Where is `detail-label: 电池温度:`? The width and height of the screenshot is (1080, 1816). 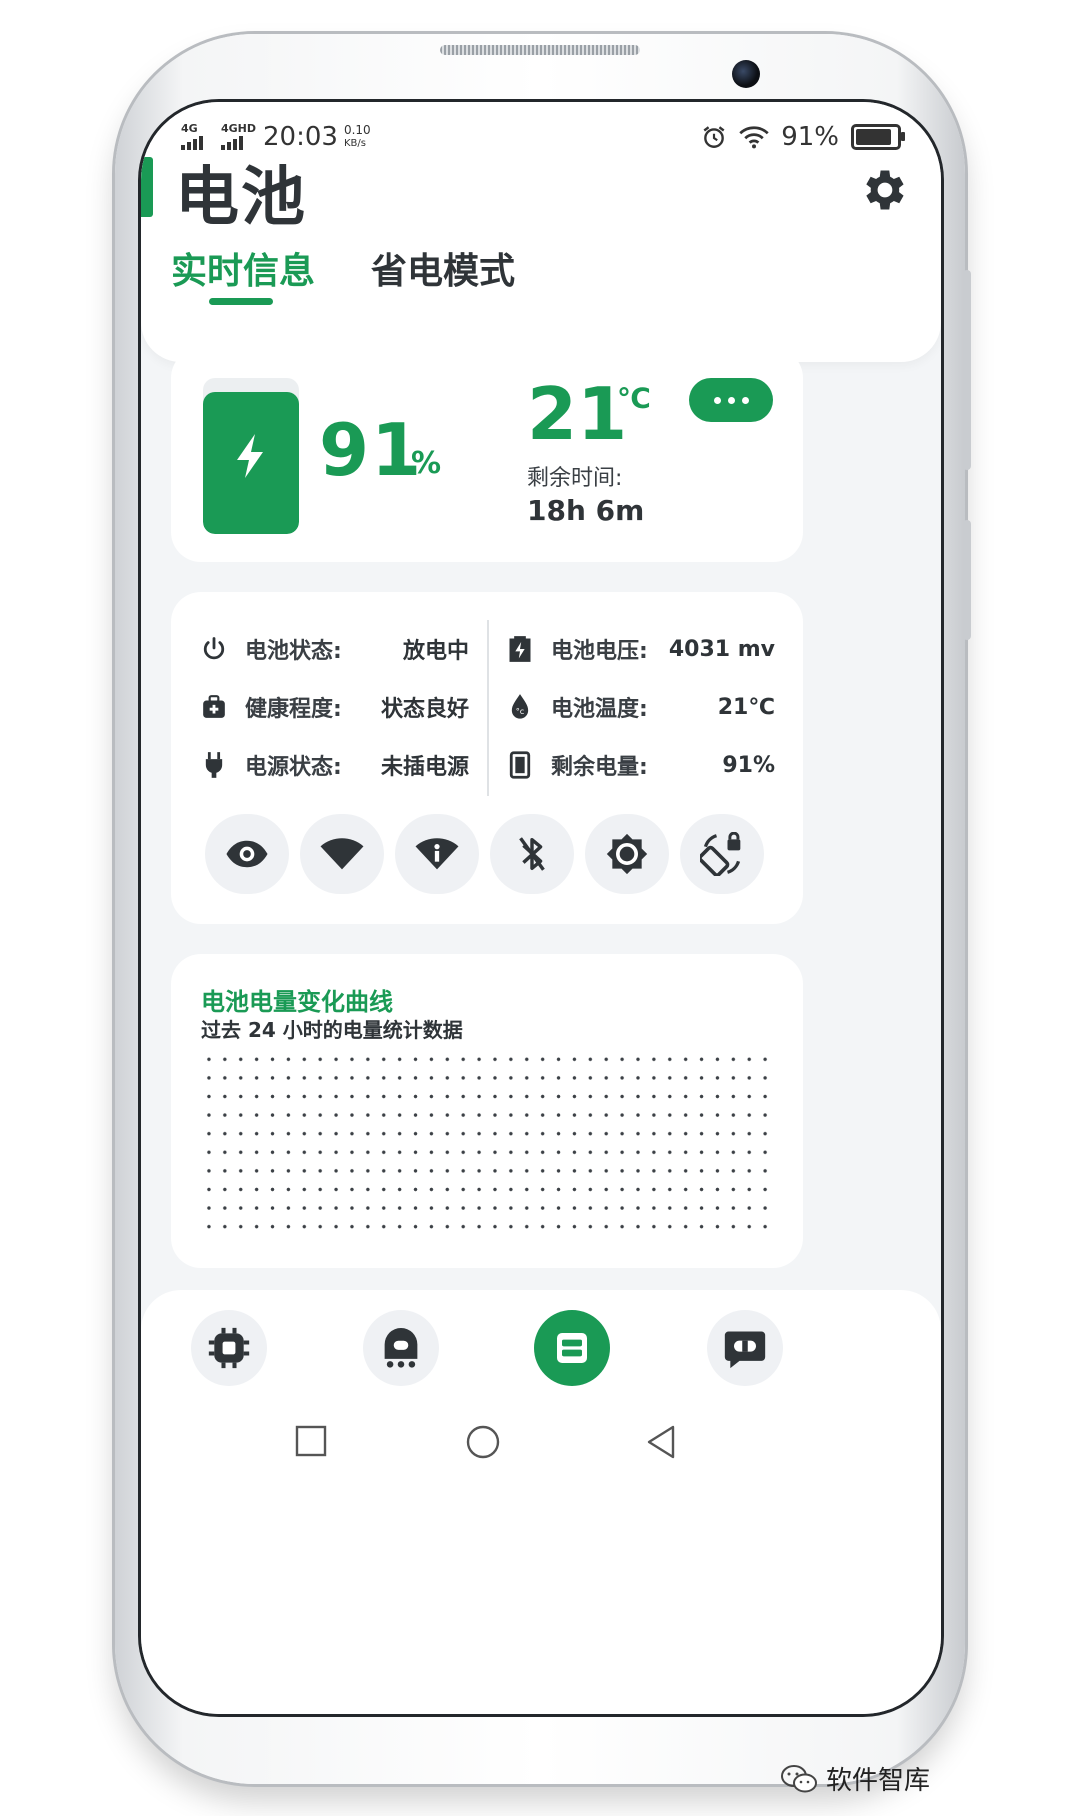 detail-label: 电池温度: is located at coordinates (599, 709).